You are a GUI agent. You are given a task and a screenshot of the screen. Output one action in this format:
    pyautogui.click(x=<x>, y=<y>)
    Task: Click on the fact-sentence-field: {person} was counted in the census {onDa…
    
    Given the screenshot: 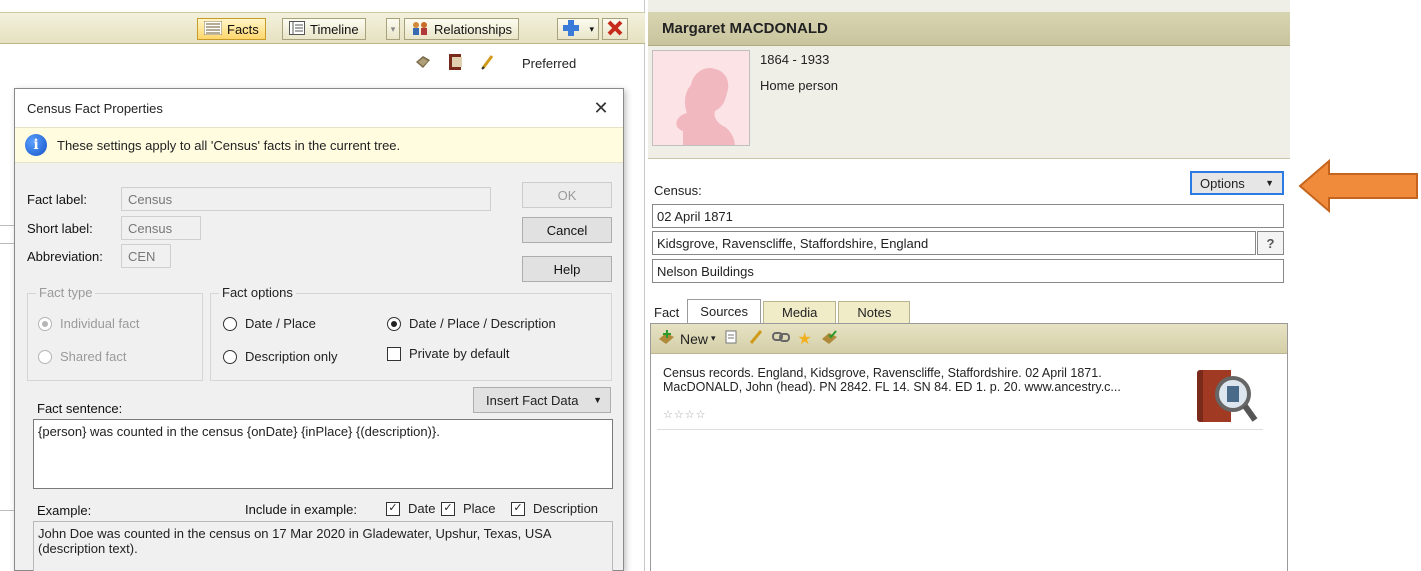 What is the action you would take?
    pyautogui.click(x=323, y=454)
    